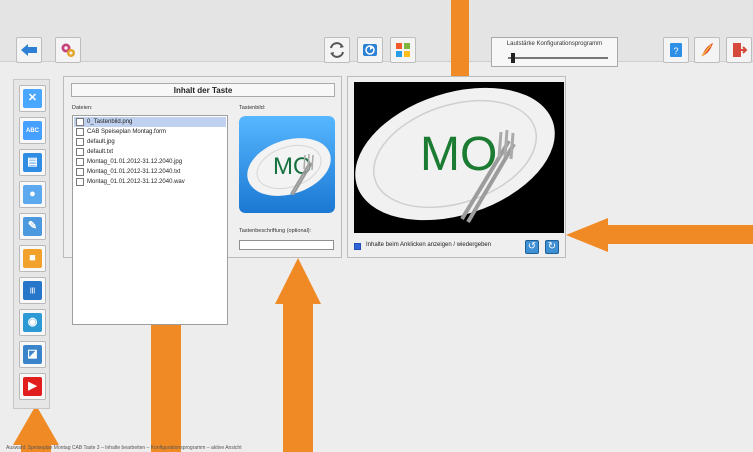 The image size is (753, 452). I want to click on settings-gears-icon, so click(68, 50).